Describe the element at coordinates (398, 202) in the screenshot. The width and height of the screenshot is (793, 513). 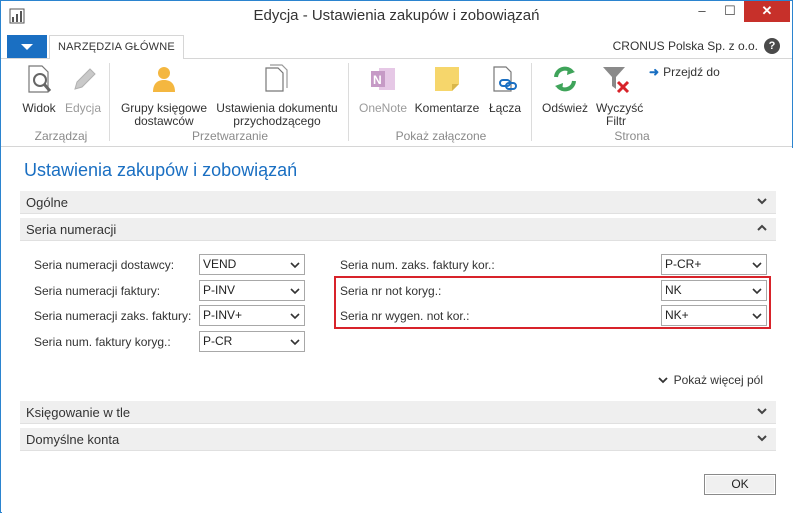
I see `fasttab-general: Ogólne` at that location.